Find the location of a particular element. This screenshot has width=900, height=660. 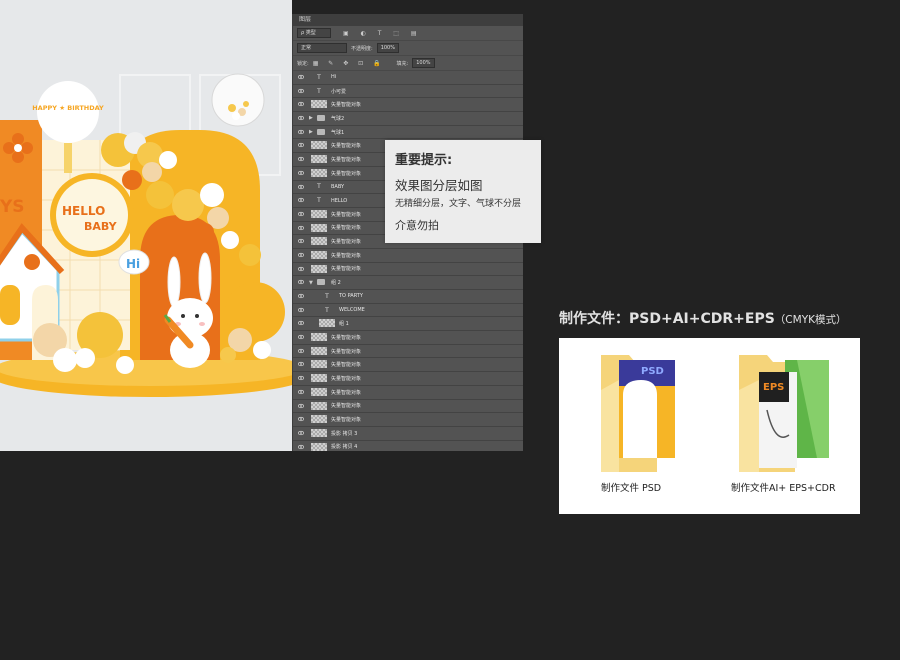

lock-label: 锁定: is located at coordinates (303, 63).